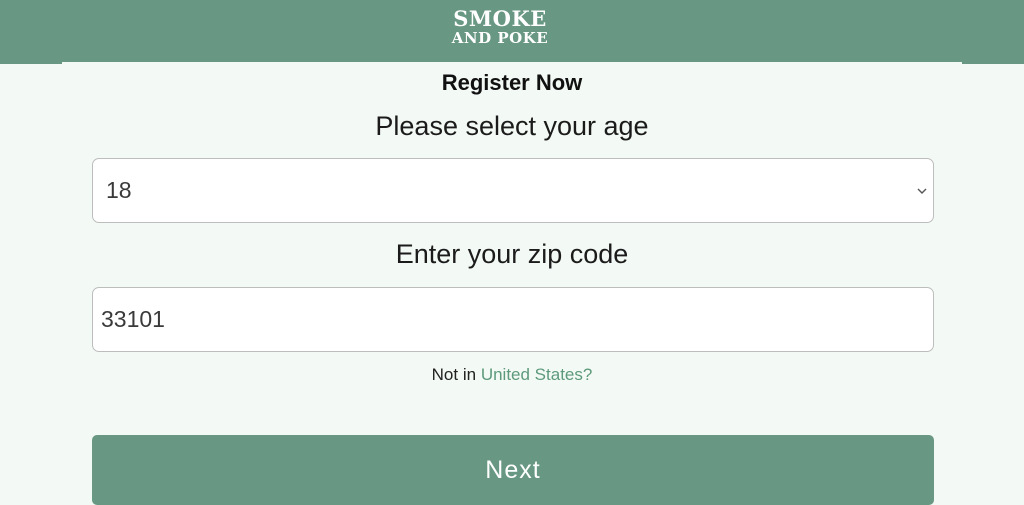 The image size is (1024, 505). Describe the element at coordinates (454, 374) in the screenshot. I see `country-note-prefix: Not in` at that location.